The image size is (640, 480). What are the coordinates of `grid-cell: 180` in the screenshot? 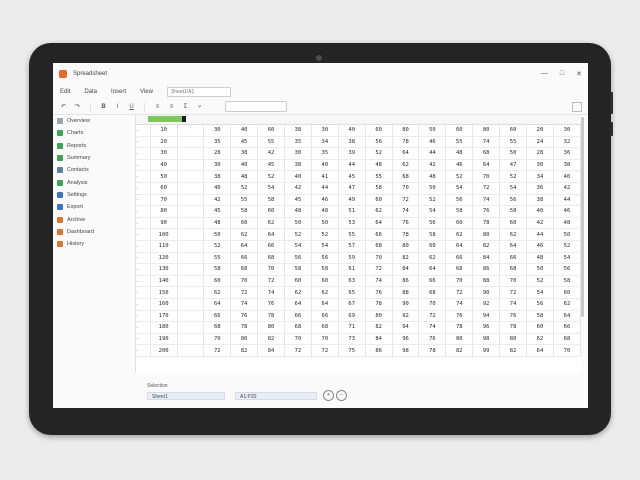 It's located at (164, 327).